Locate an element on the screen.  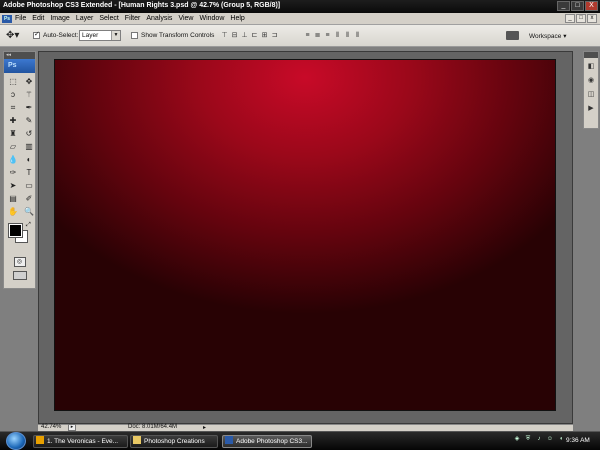
swap-colors-icon: ⤢ is located at coordinates (28, 225).